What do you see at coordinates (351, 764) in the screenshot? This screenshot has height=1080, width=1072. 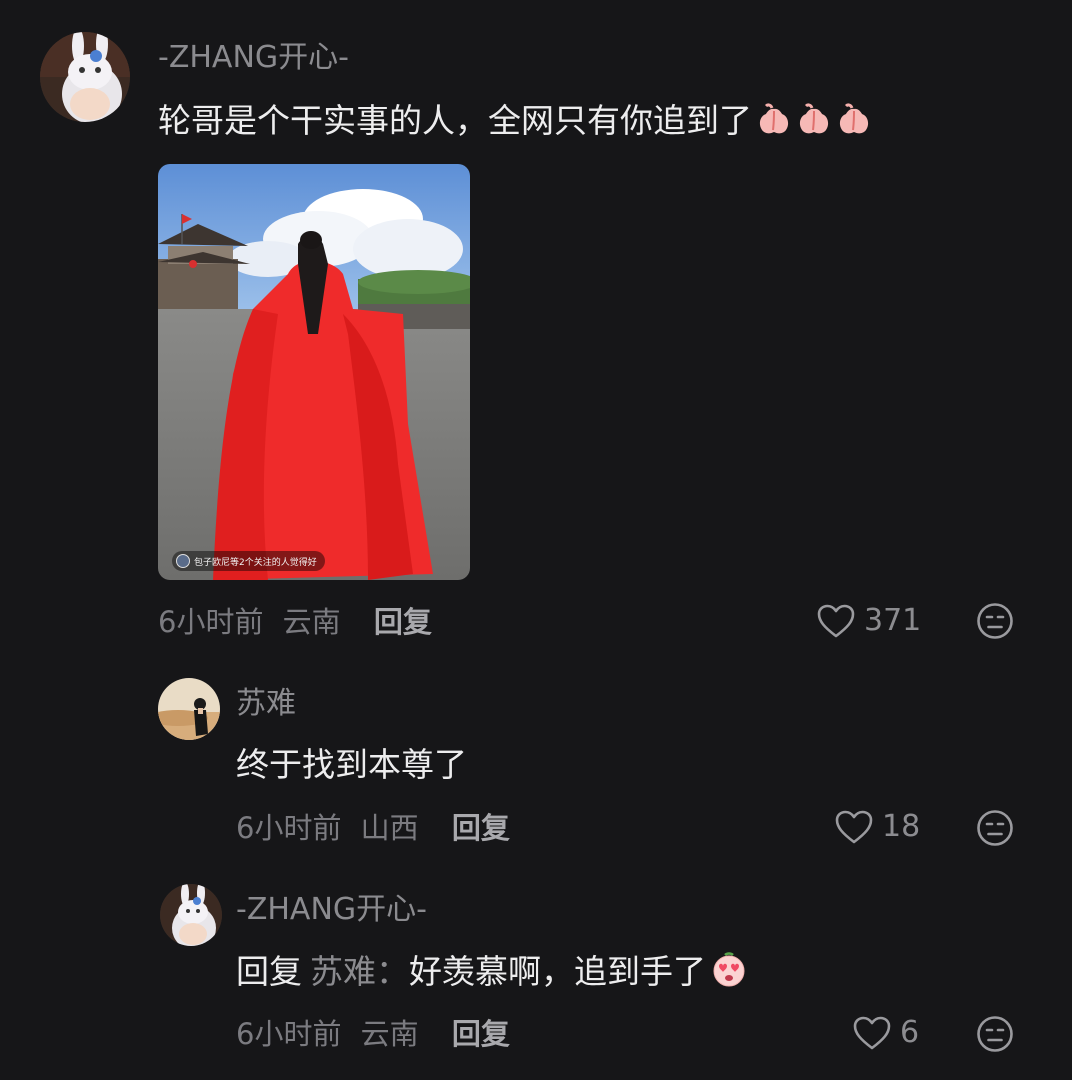 I see `comment-text: 终于找到本尊了` at bounding box center [351, 764].